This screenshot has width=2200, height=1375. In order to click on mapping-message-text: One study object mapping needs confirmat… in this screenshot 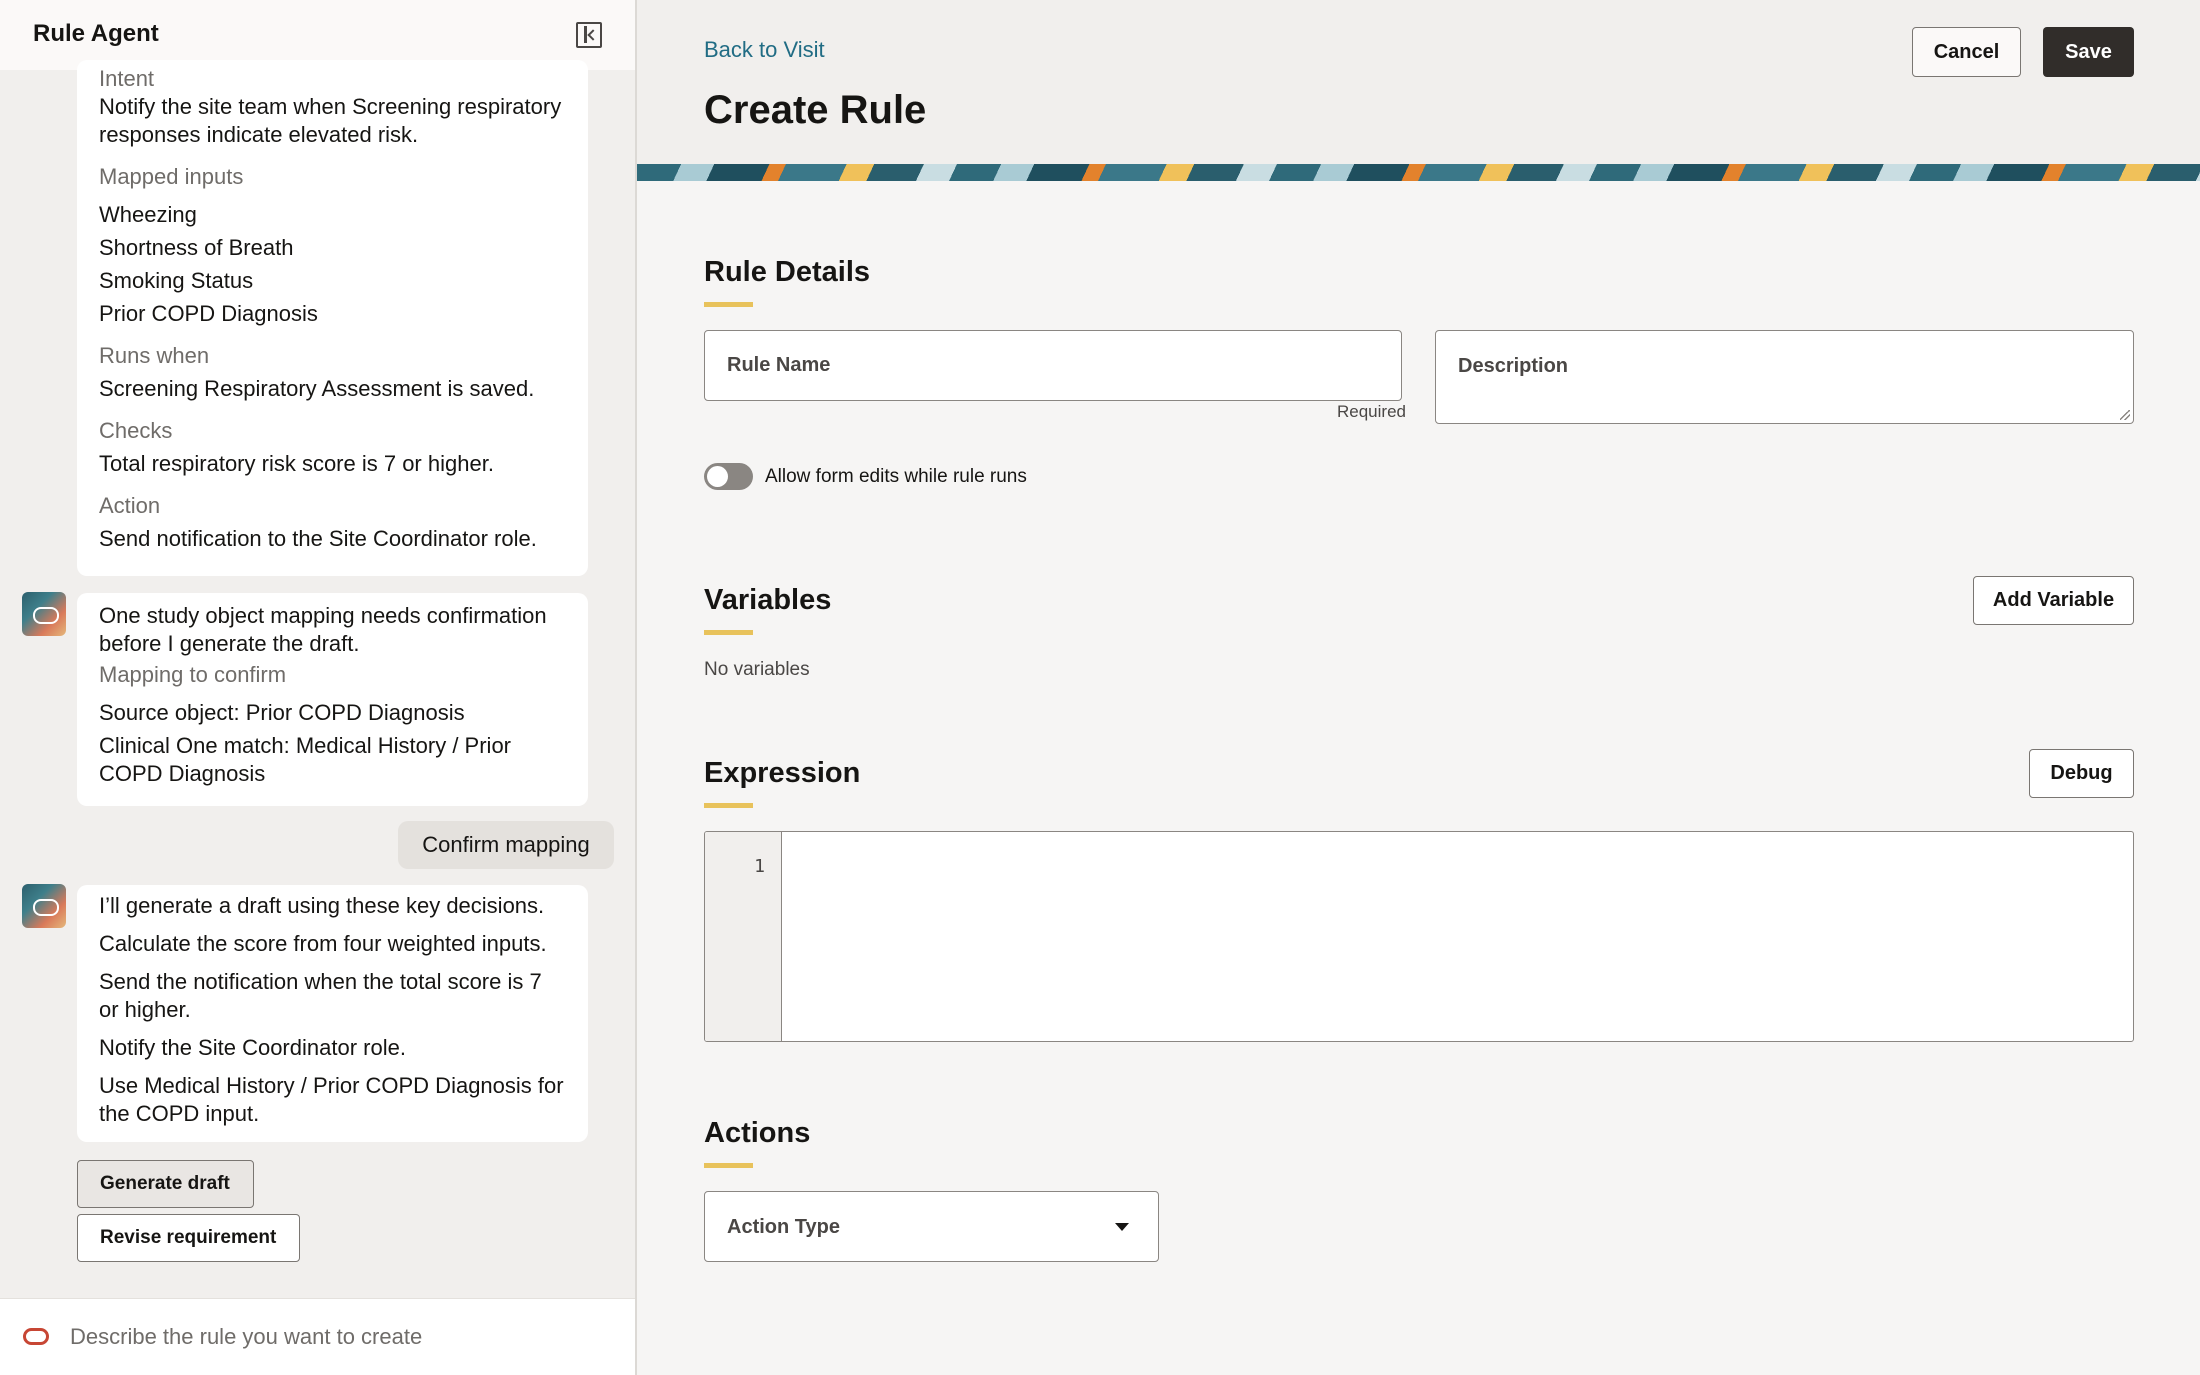, I will do `click(323, 629)`.